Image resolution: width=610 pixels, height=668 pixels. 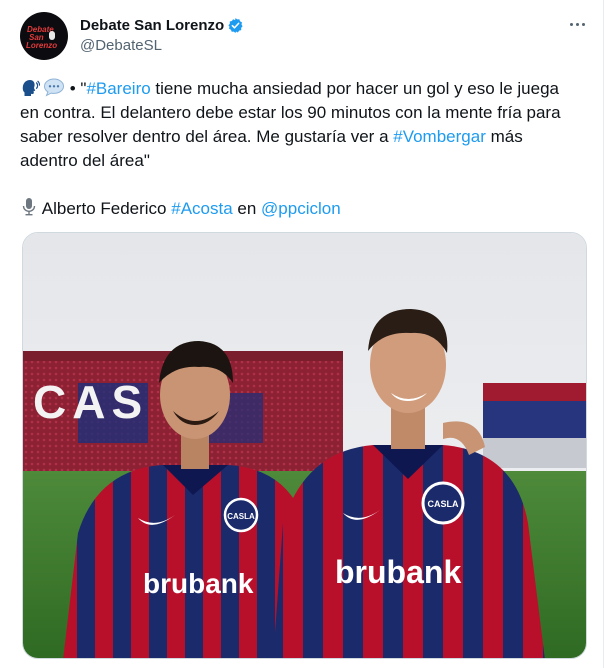 What do you see at coordinates (198, 583) in the screenshot?
I see `jersey-sponsor-left: brubank` at bounding box center [198, 583].